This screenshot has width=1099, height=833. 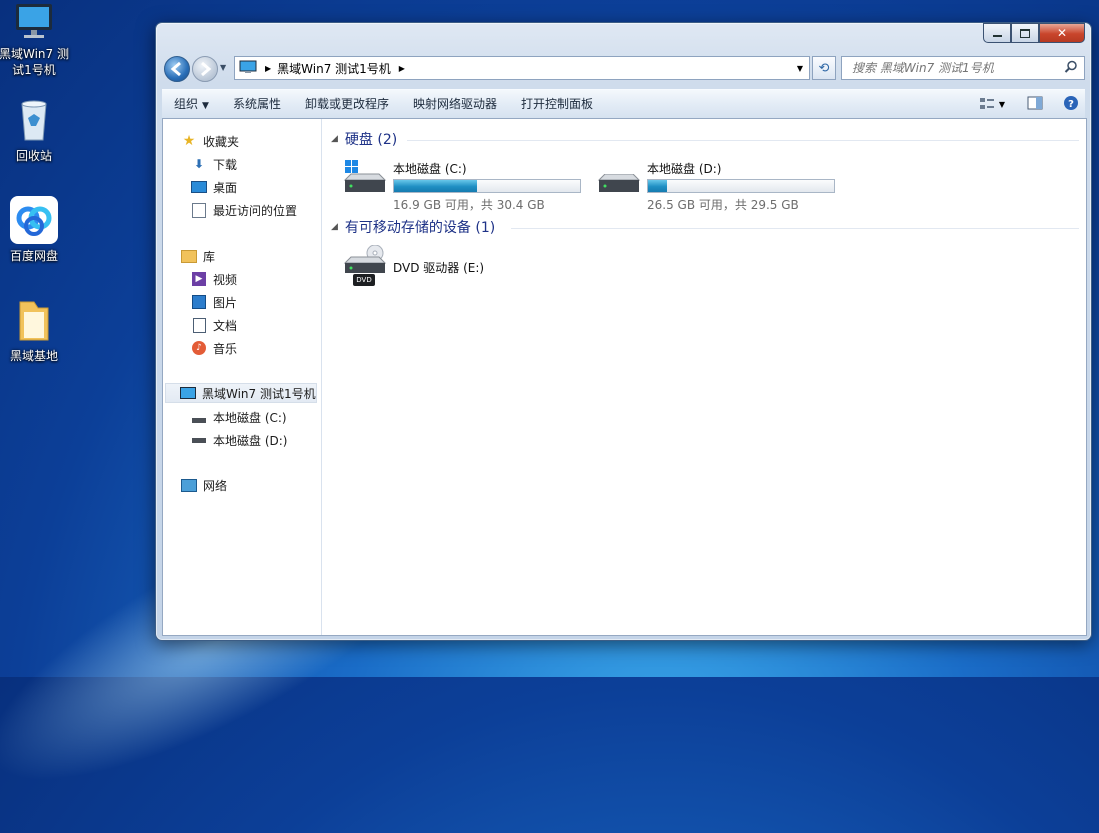 I want to click on address-bar: ▶ 黑域Win7 测试1号机 ▶ ▼, so click(x=522, y=68).